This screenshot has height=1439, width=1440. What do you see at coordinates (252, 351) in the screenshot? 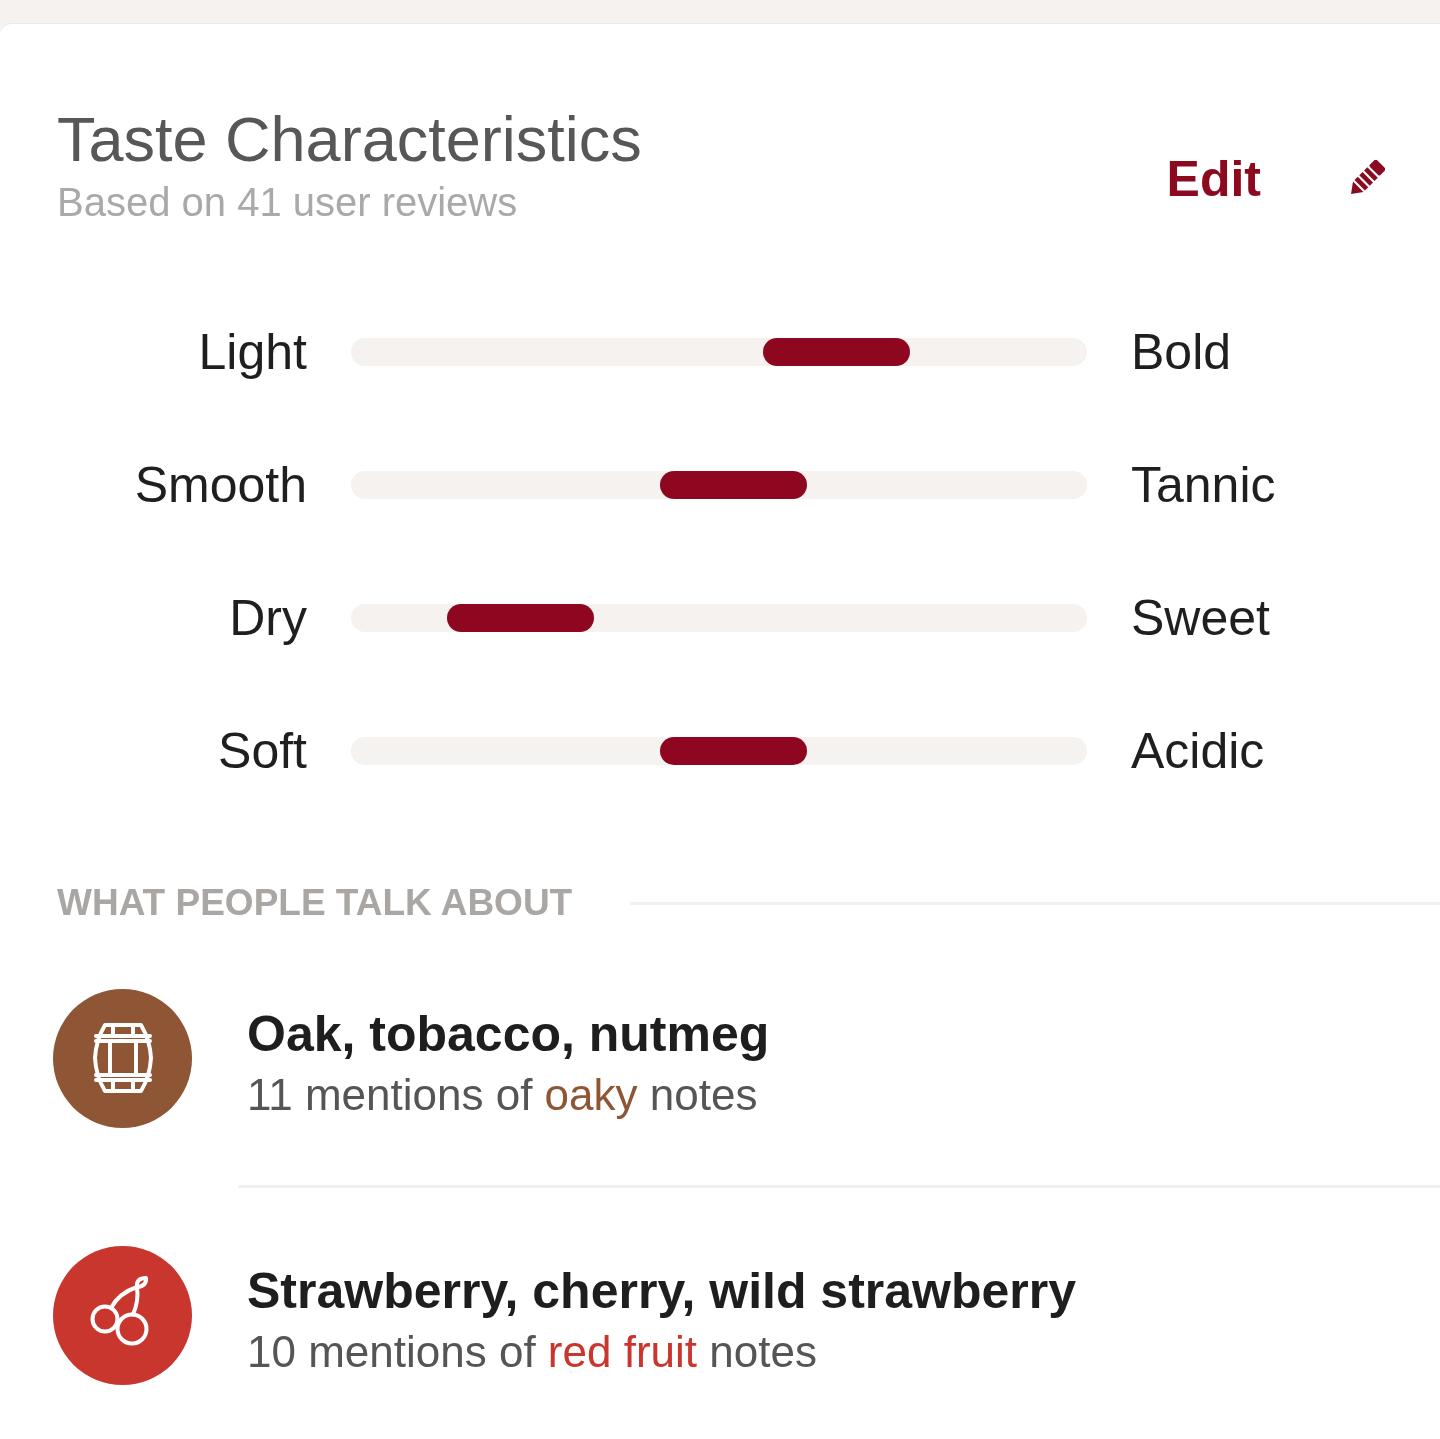
I see `scale-start-label: Light` at bounding box center [252, 351].